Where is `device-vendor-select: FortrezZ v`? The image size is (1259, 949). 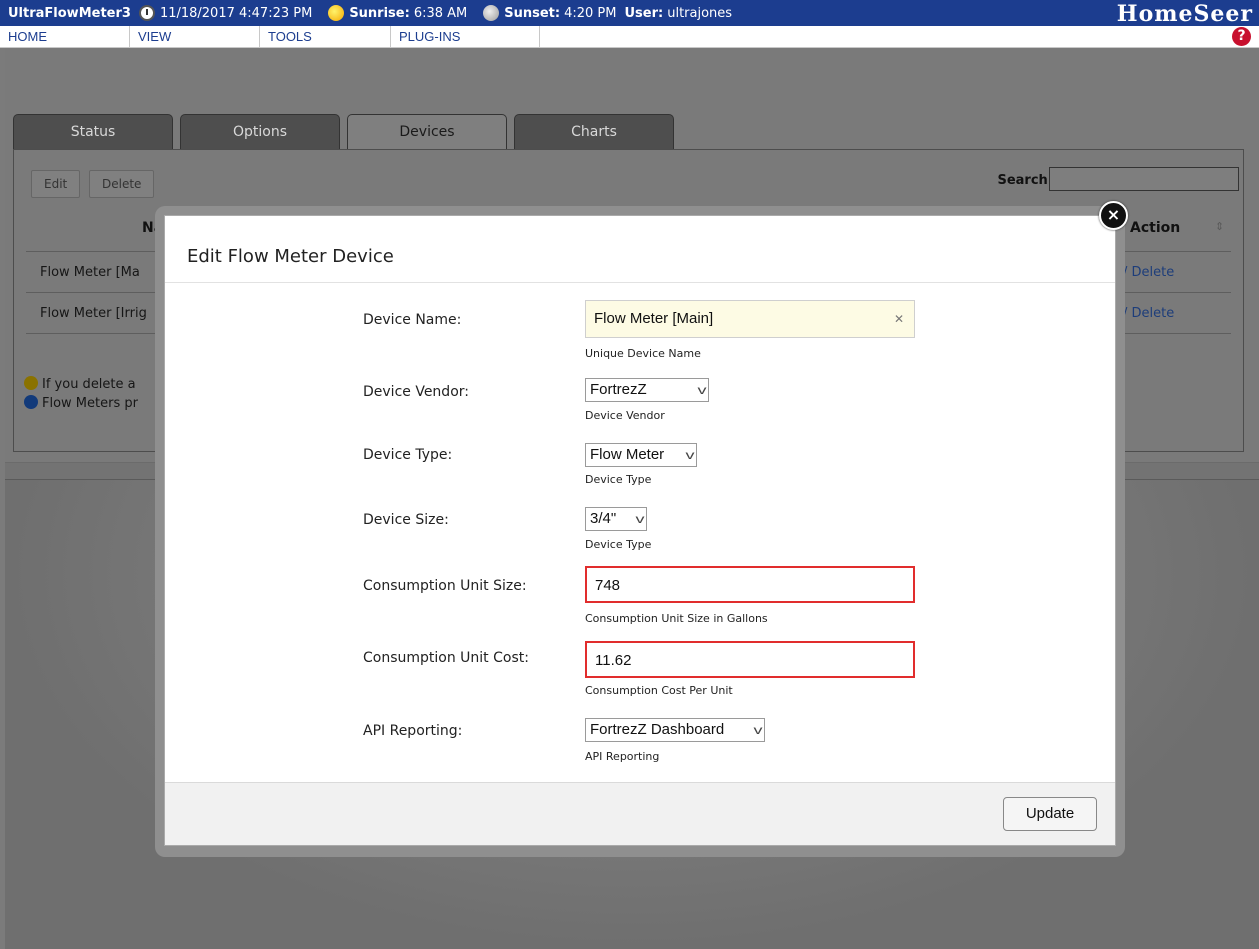
device-vendor-select: FortrezZ v is located at coordinates (647, 390).